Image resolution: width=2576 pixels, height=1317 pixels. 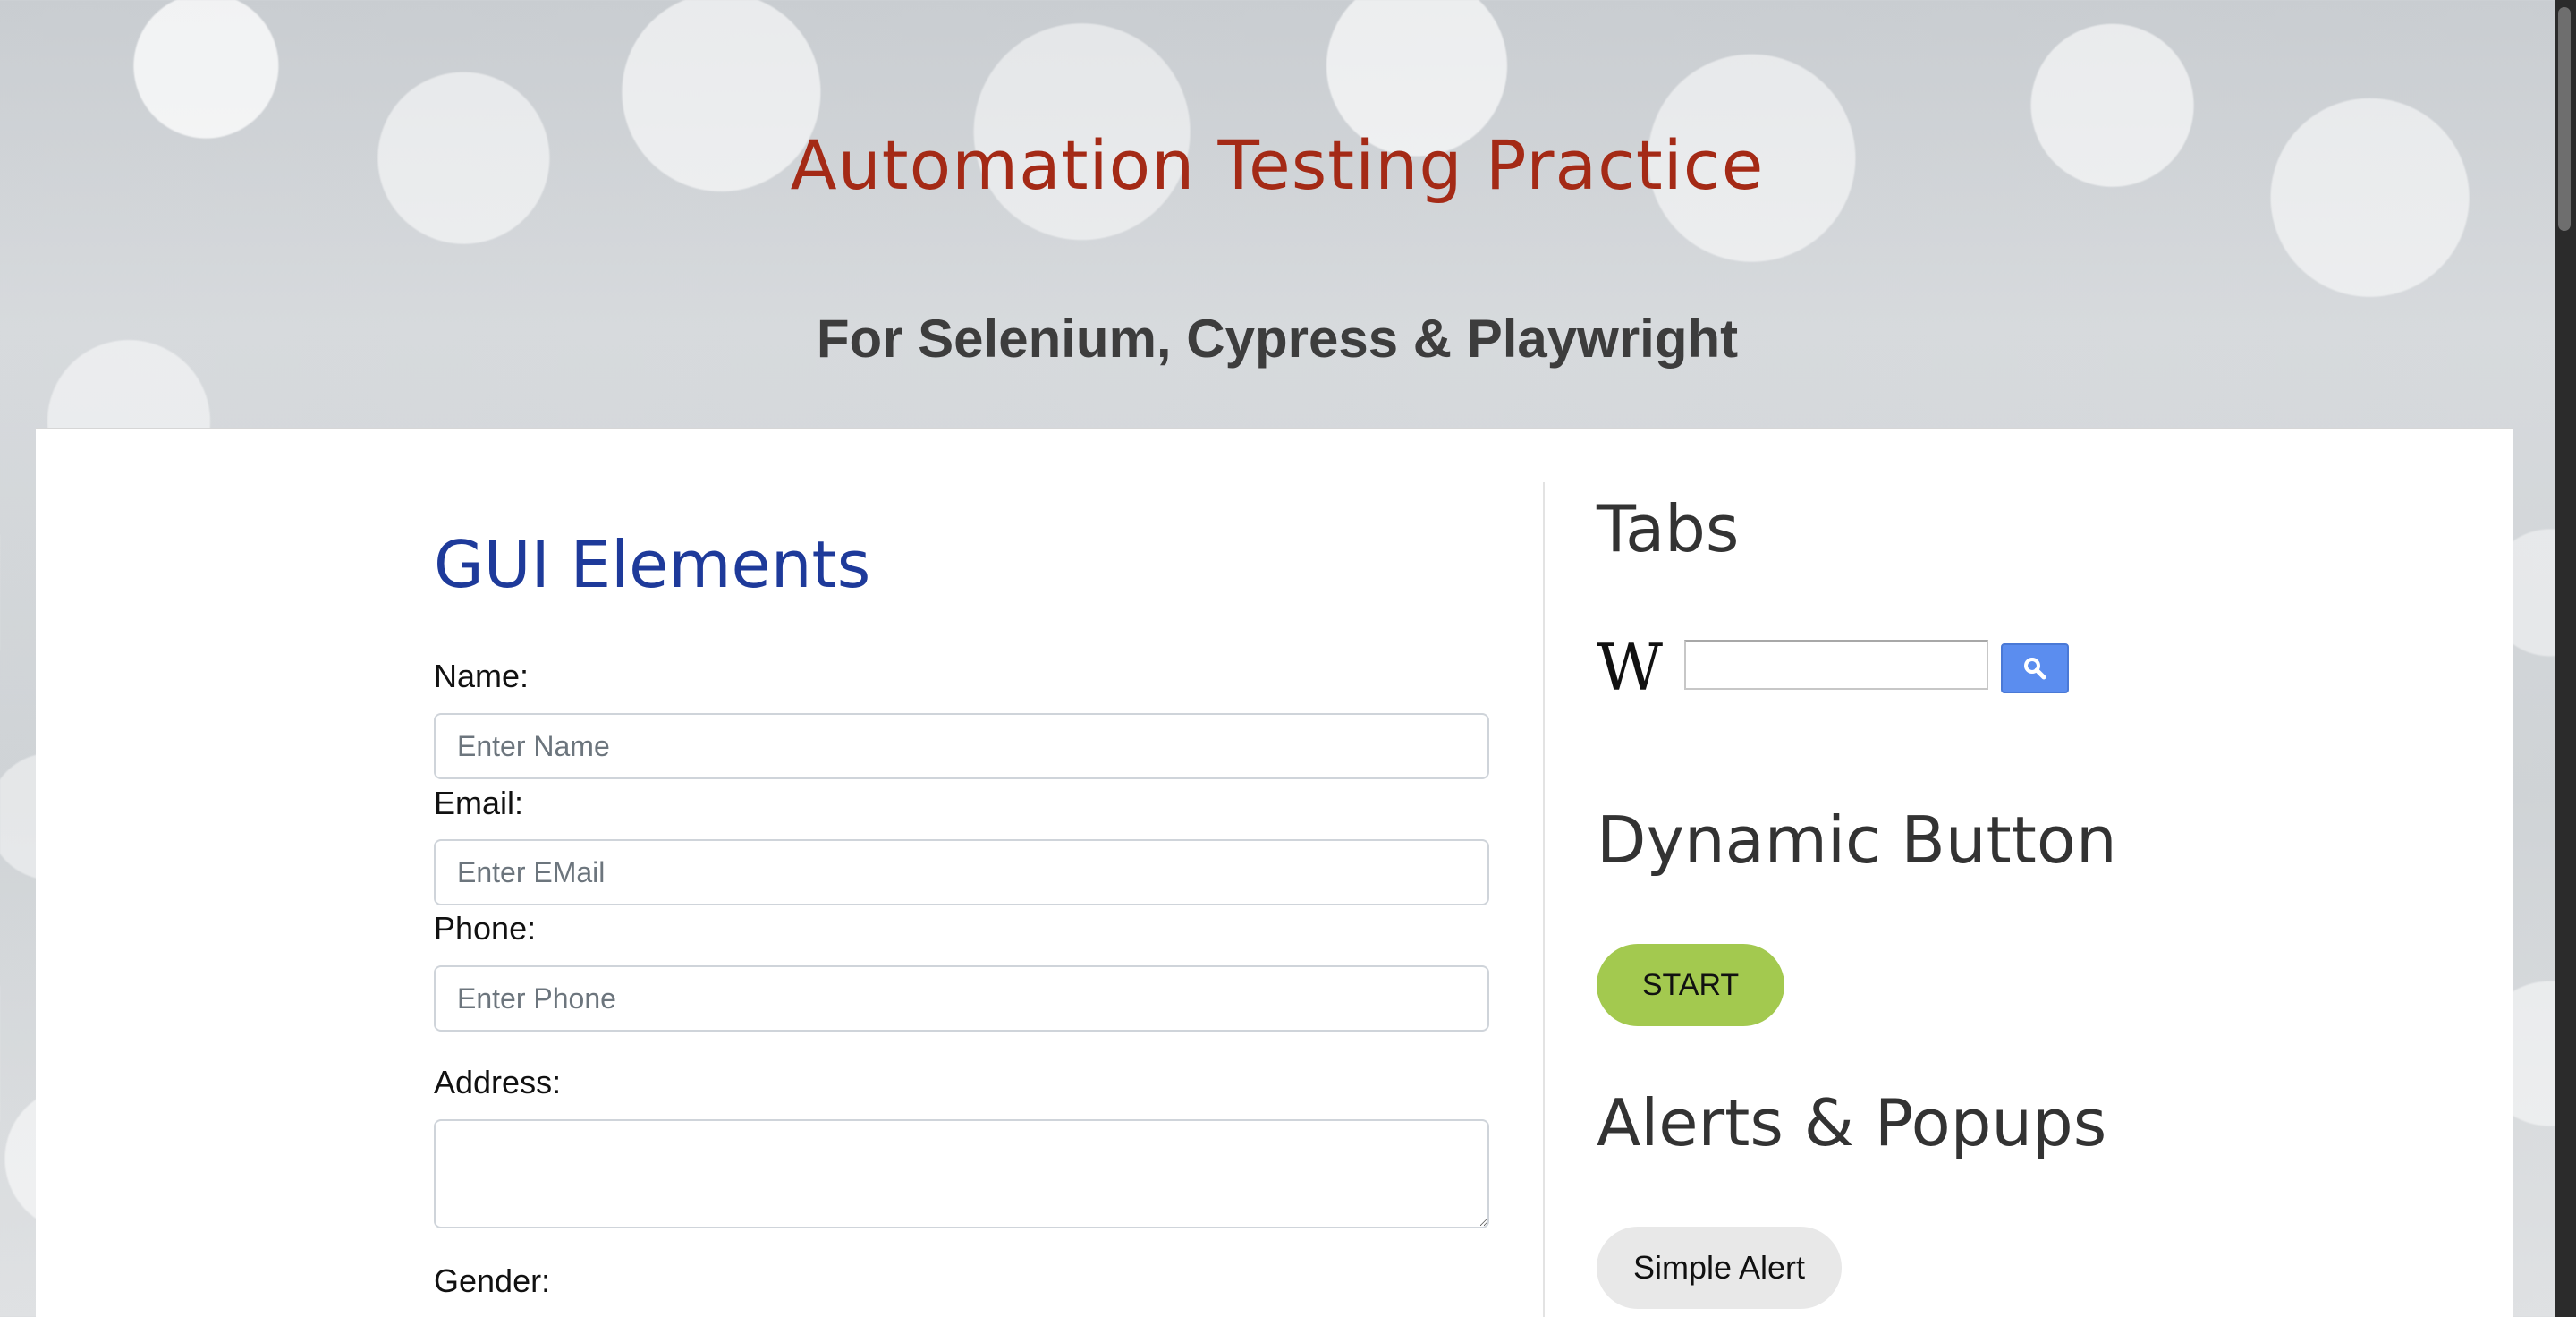 What do you see at coordinates (1719, 1268) in the screenshot?
I see `simple-alert-button: Simple Alert` at bounding box center [1719, 1268].